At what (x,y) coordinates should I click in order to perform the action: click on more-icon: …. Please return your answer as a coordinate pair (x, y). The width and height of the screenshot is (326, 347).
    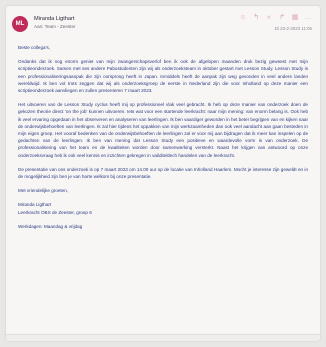
    Looking at the image, I should click on (308, 18).